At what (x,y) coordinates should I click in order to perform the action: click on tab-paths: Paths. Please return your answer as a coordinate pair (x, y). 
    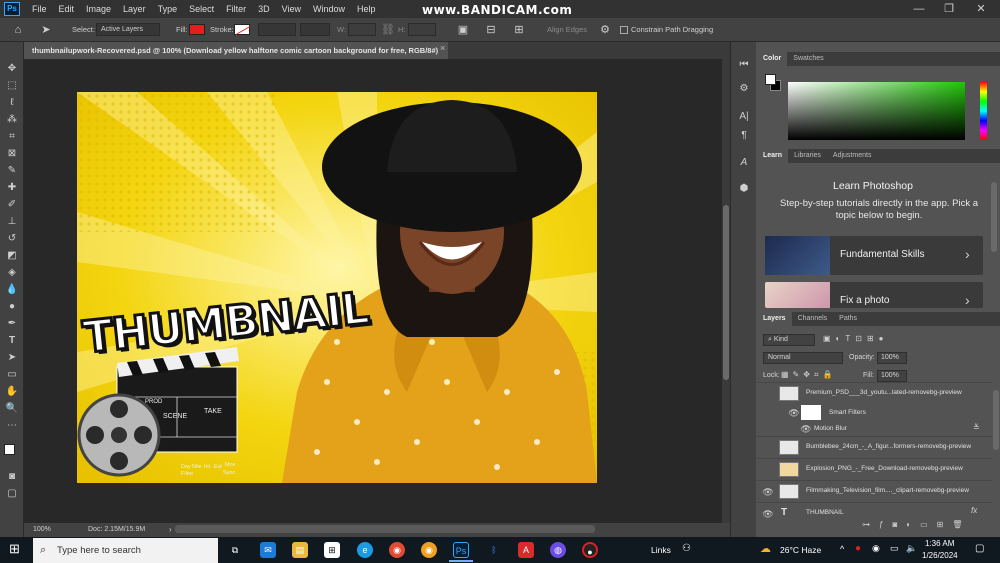
    Looking at the image, I should click on (848, 319).